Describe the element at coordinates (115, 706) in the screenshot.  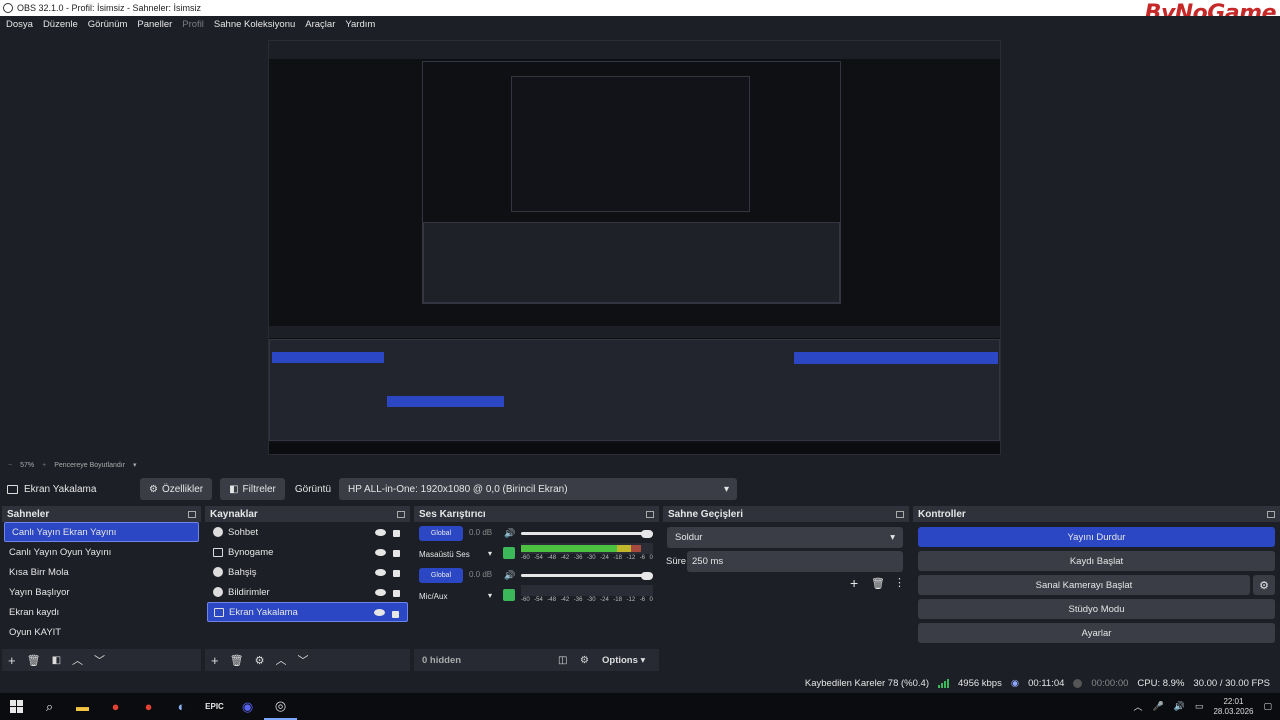
I see `chrome-icon: ●` at that location.